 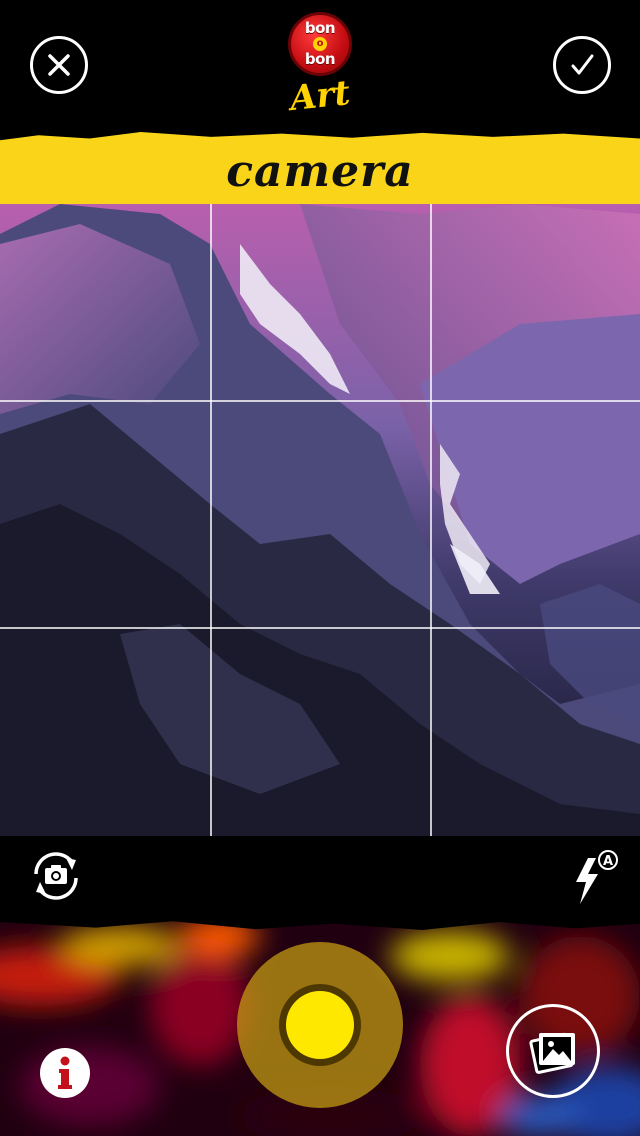 I want to click on flash-mode-button: A, so click(x=594, y=878).